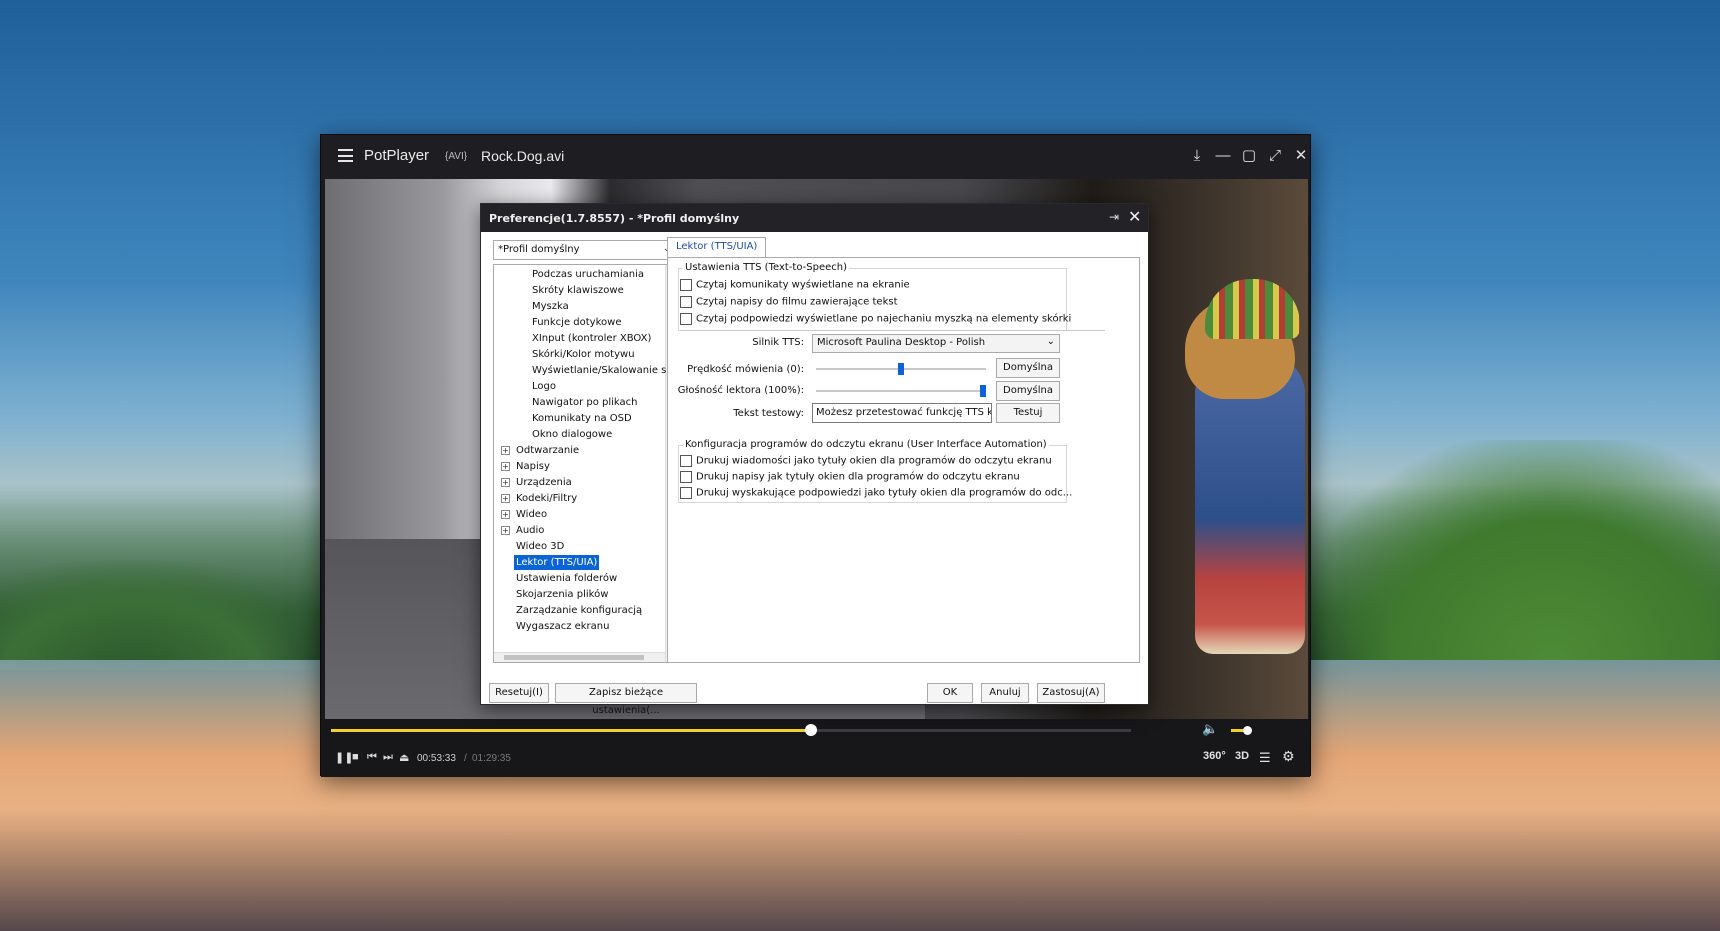  Describe the element at coordinates (1249, 156) in the screenshot. I see `maximize-icon: ▢` at that location.